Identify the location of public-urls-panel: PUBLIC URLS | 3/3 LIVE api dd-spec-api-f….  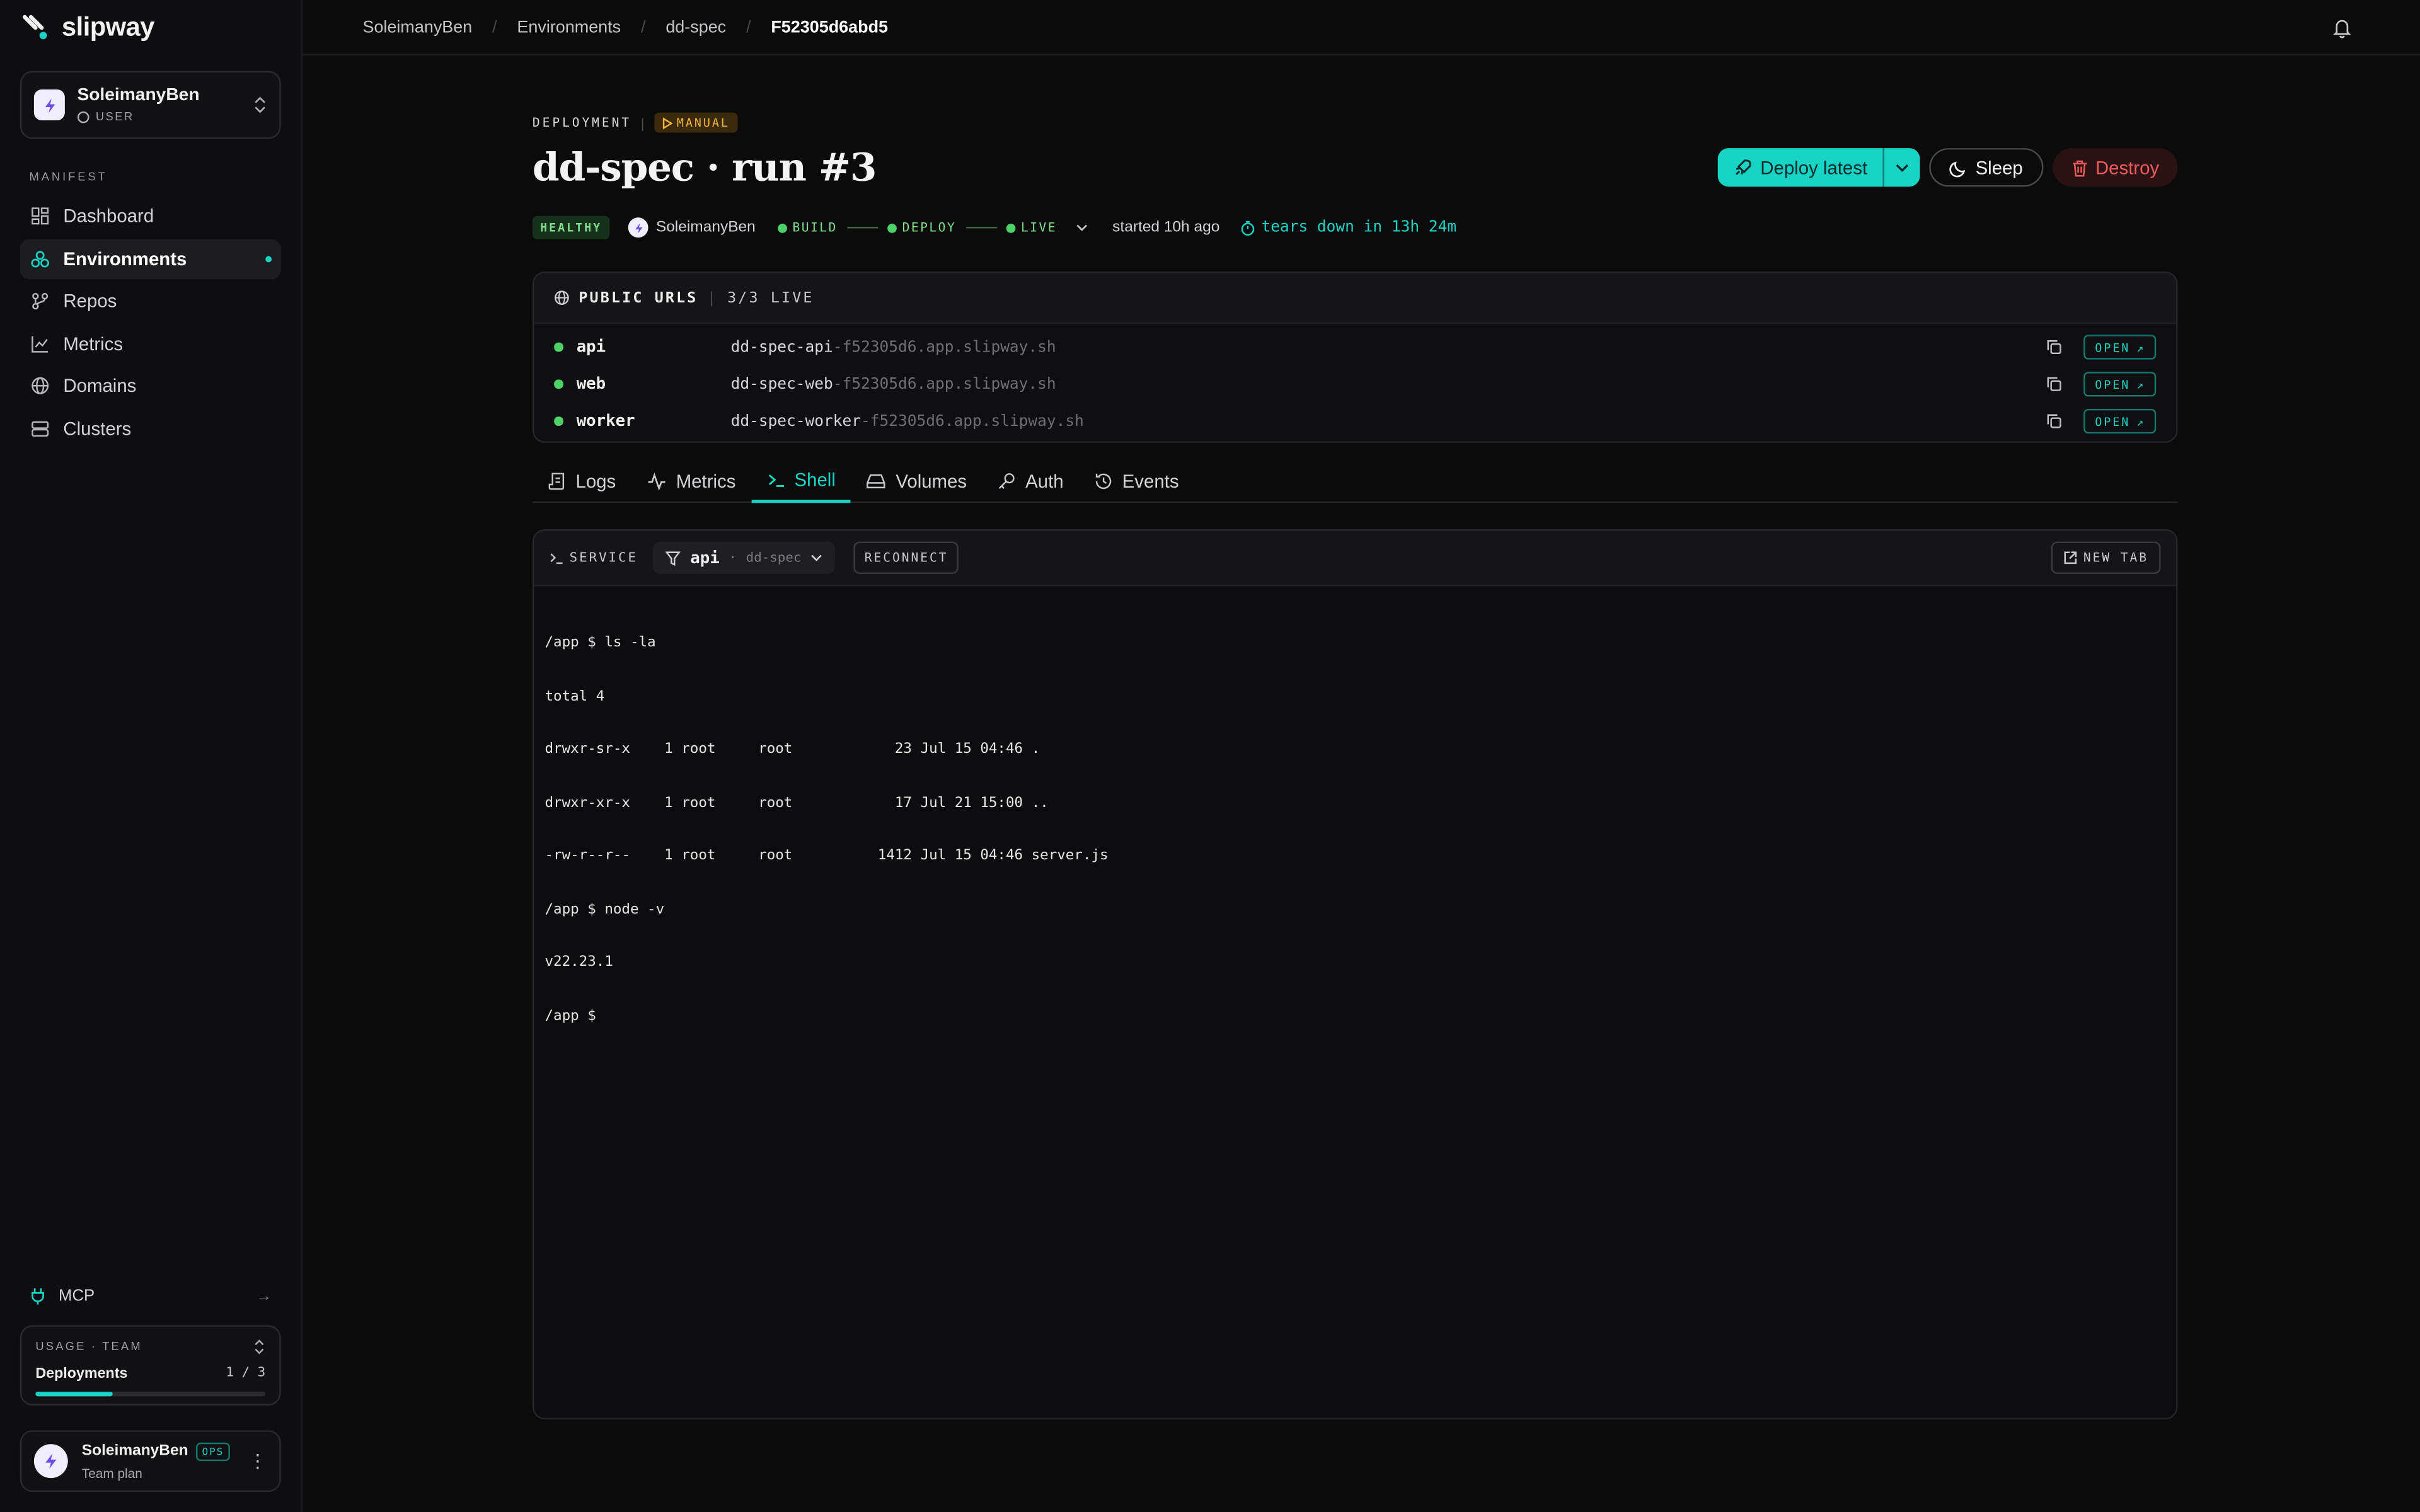
(1355, 357).